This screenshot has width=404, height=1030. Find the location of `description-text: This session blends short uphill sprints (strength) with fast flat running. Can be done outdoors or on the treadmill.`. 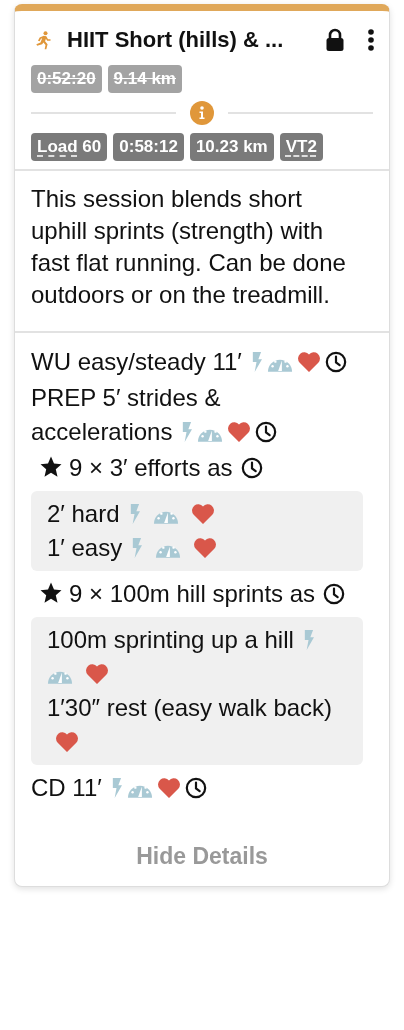

description-text: This session blends short uphill sprints (strength) with fast flat running. Can be done outdoors or on the treadmill. is located at coordinates (188, 247).